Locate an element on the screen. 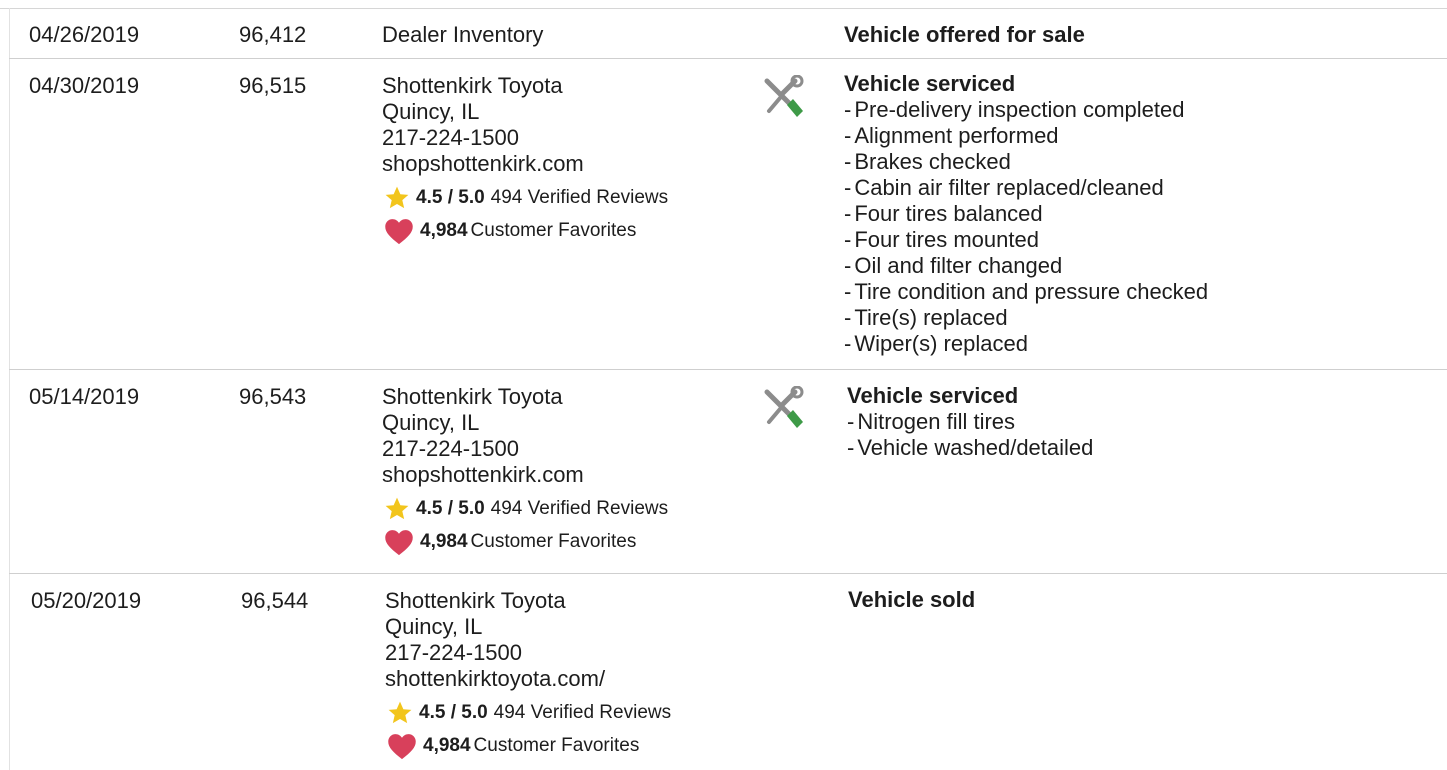 The image size is (1447, 770). detail-item: Vehicle washed/detailed is located at coordinates (970, 448).